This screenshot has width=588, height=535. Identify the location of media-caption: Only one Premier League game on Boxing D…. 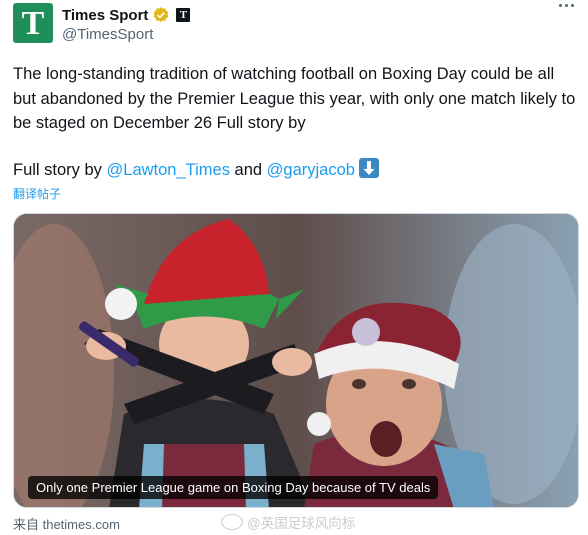
(233, 487).